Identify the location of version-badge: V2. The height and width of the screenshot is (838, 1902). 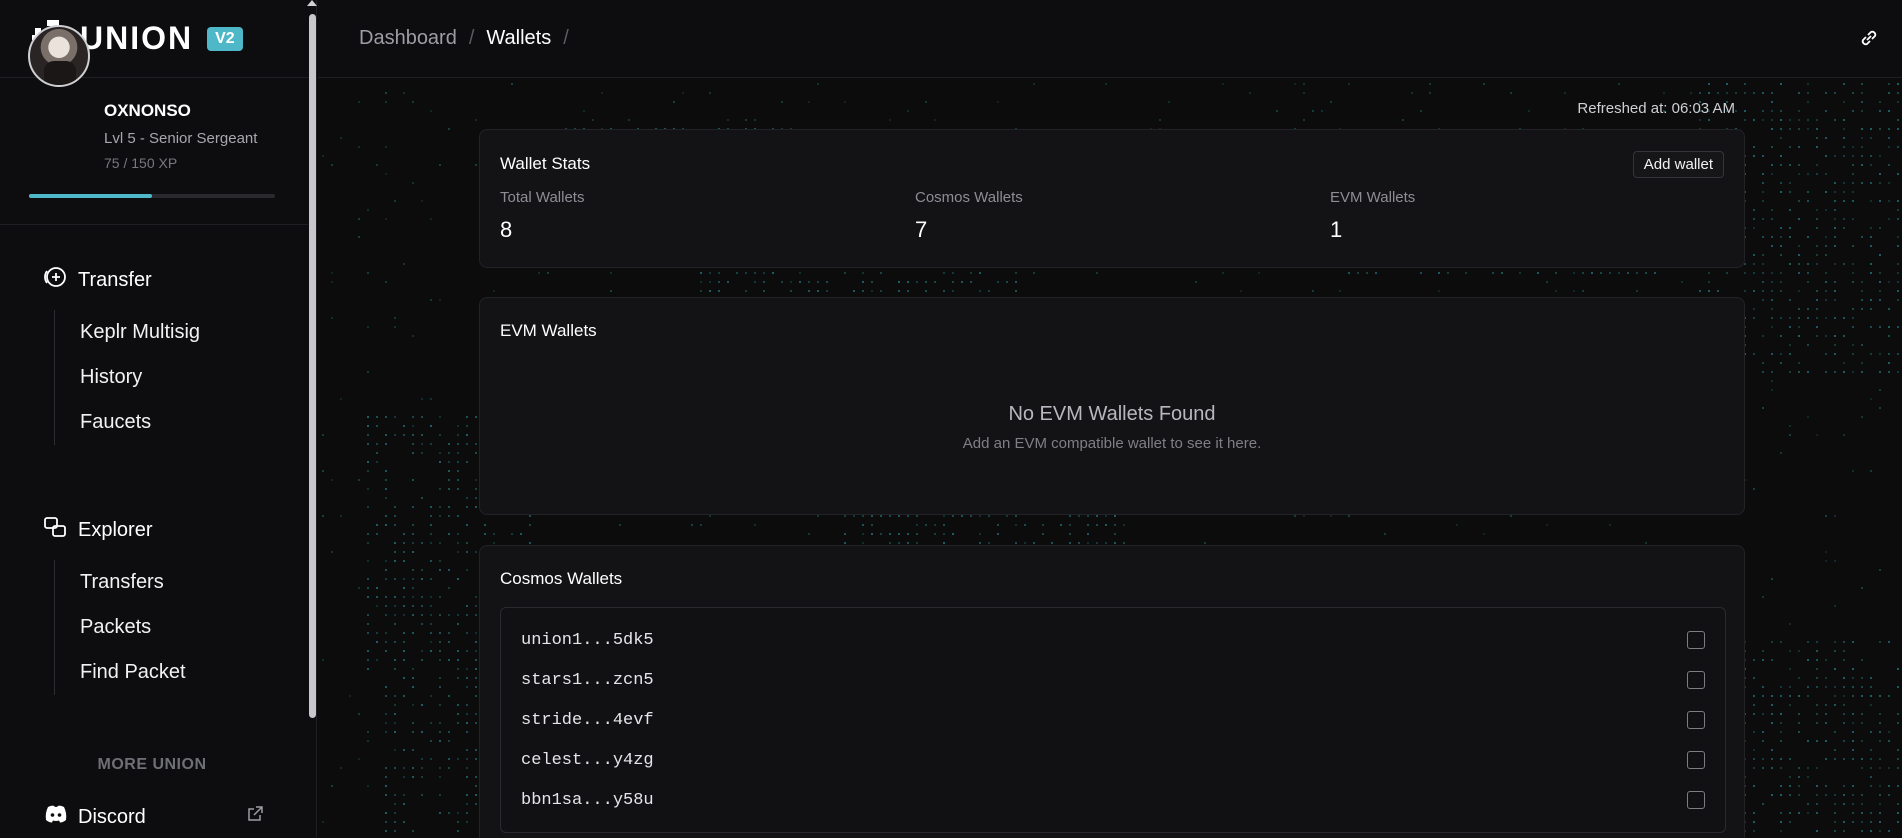
(225, 38).